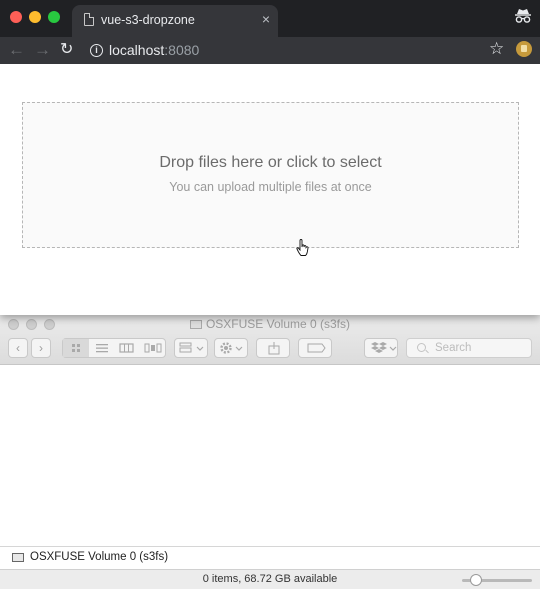 The width and height of the screenshot is (540, 589). I want to click on tags-button, so click(315, 348).